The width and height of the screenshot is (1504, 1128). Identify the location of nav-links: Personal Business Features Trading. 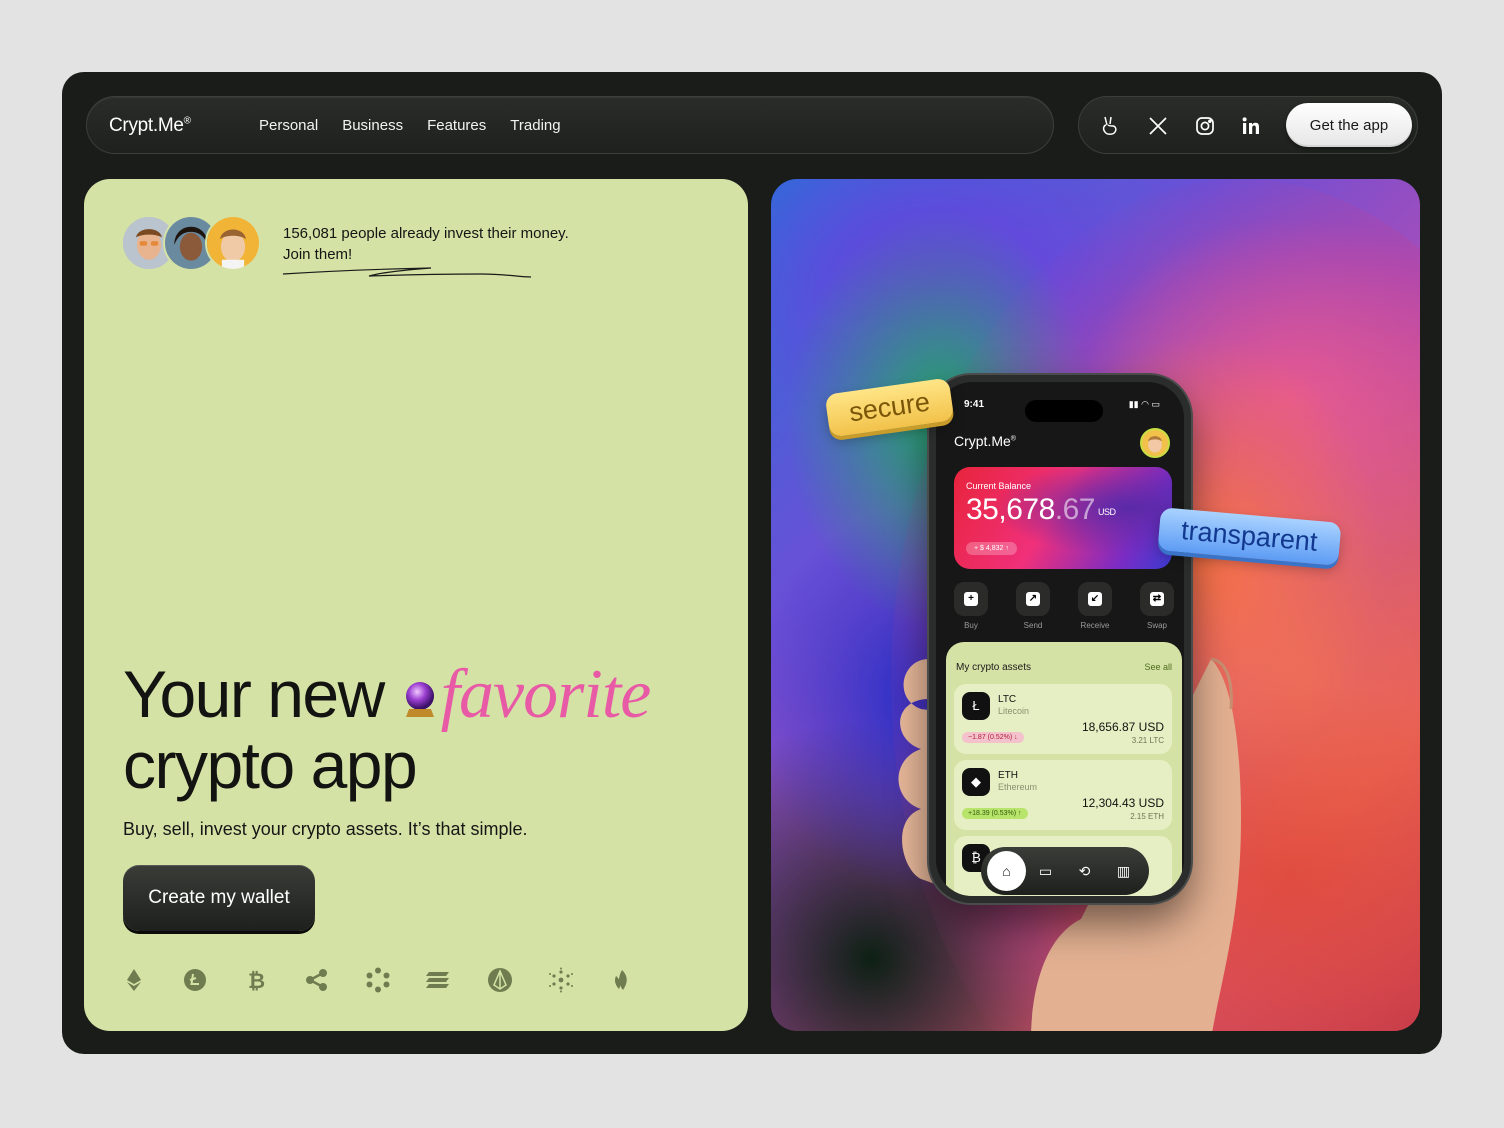
(410, 125).